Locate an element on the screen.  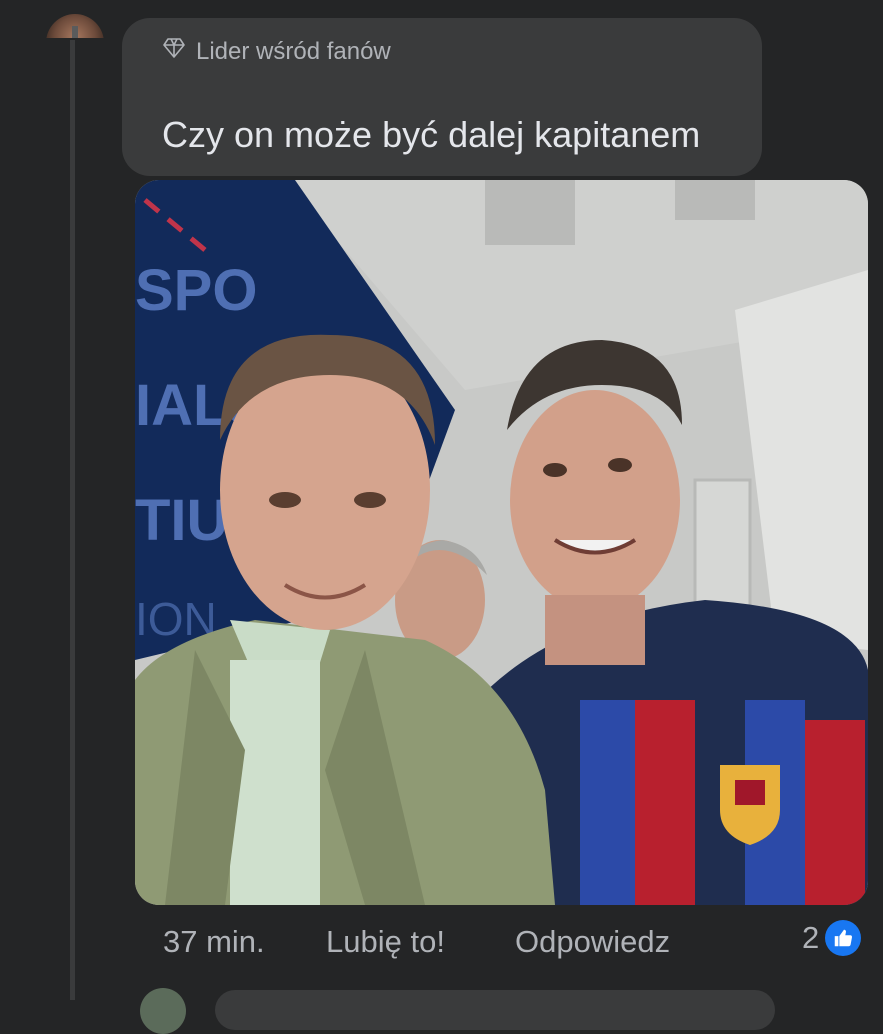
thread-line is located at coordinates (72, 520).